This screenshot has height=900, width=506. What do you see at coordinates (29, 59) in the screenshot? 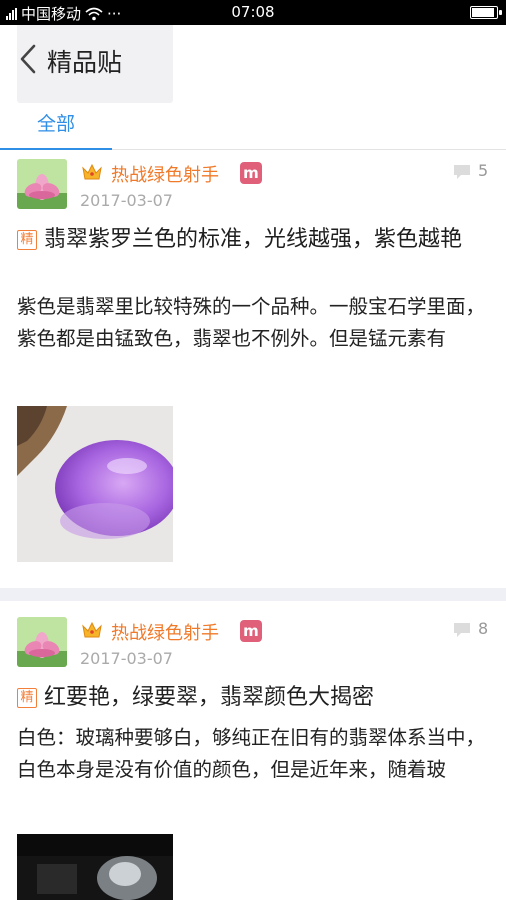
I see `back-arrow-icon` at bounding box center [29, 59].